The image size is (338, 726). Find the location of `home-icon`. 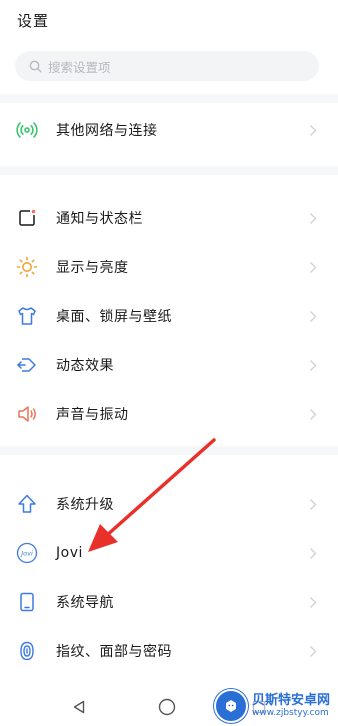

home-icon is located at coordinates (167, 707).